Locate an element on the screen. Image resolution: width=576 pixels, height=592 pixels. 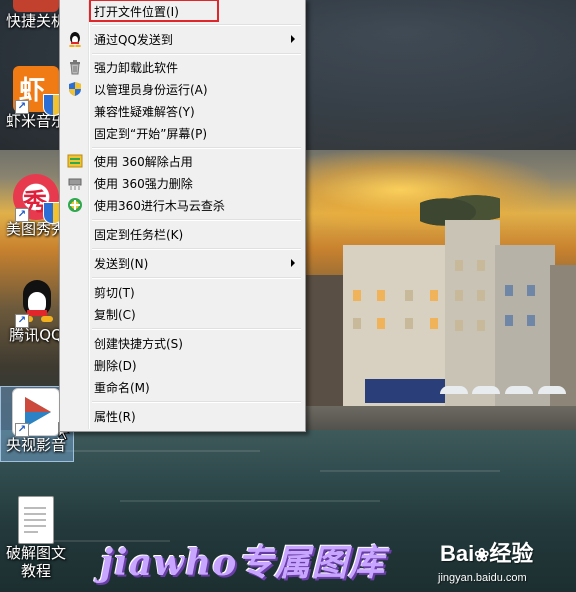
menu-item-copy: 复制(C) is located at coordinates (182, 314).